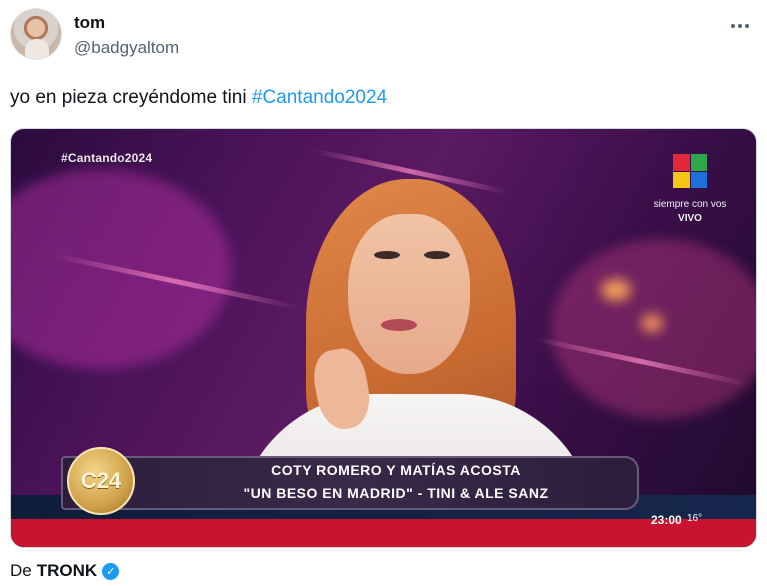  What do you see at coordinates (383, 533) in the screenshot?
I see `ticker-bar` at bounding box center [383, 533].